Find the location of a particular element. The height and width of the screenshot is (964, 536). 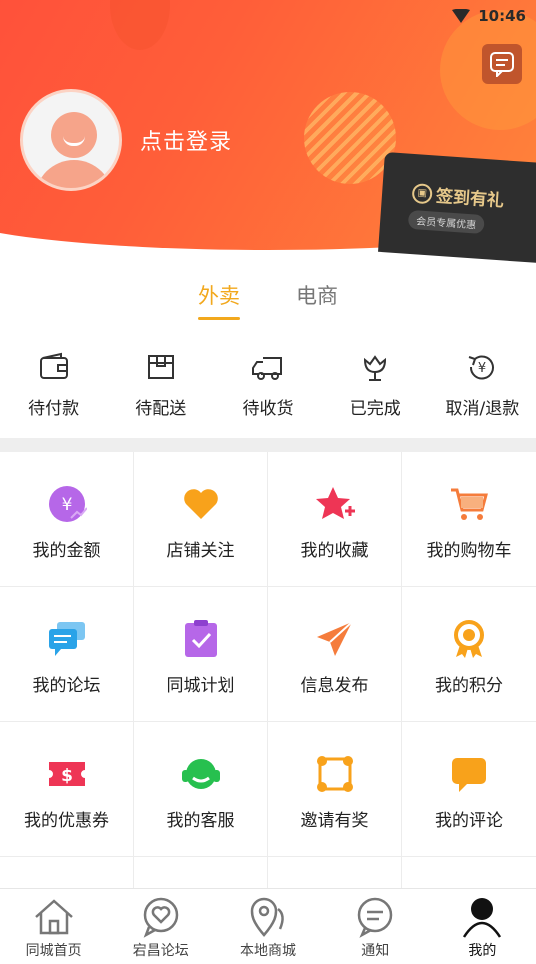

order-refund: ¥ 取消/退款 is located at coordinates (482, 390).